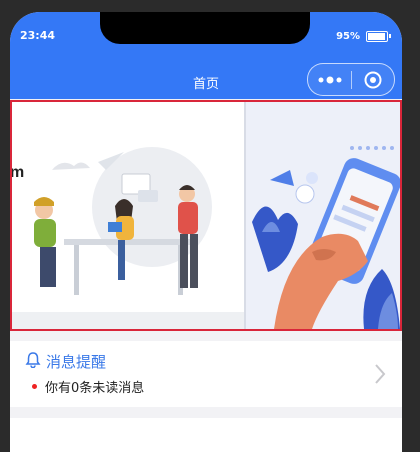 The image size is (420, 452). What do you see at coordinates (205, 28) in the screenshot?
I see `device-notch` at bounding box center [205, 28].